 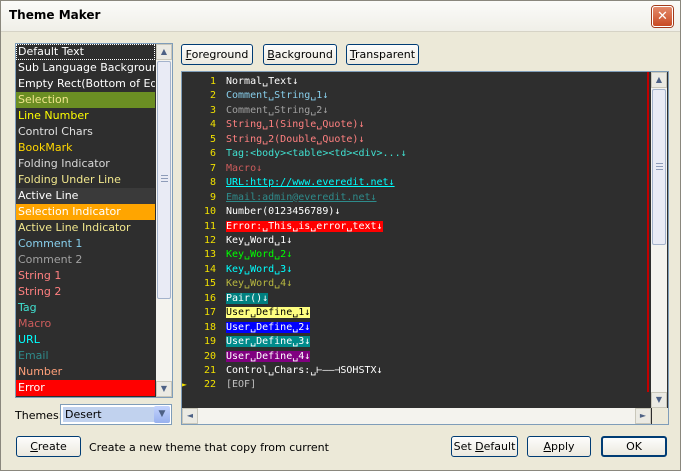 What do you see at coordinates (85, 356) in the screenshot?
I see `style-item-email: Email` at bounding box center [85, 356].